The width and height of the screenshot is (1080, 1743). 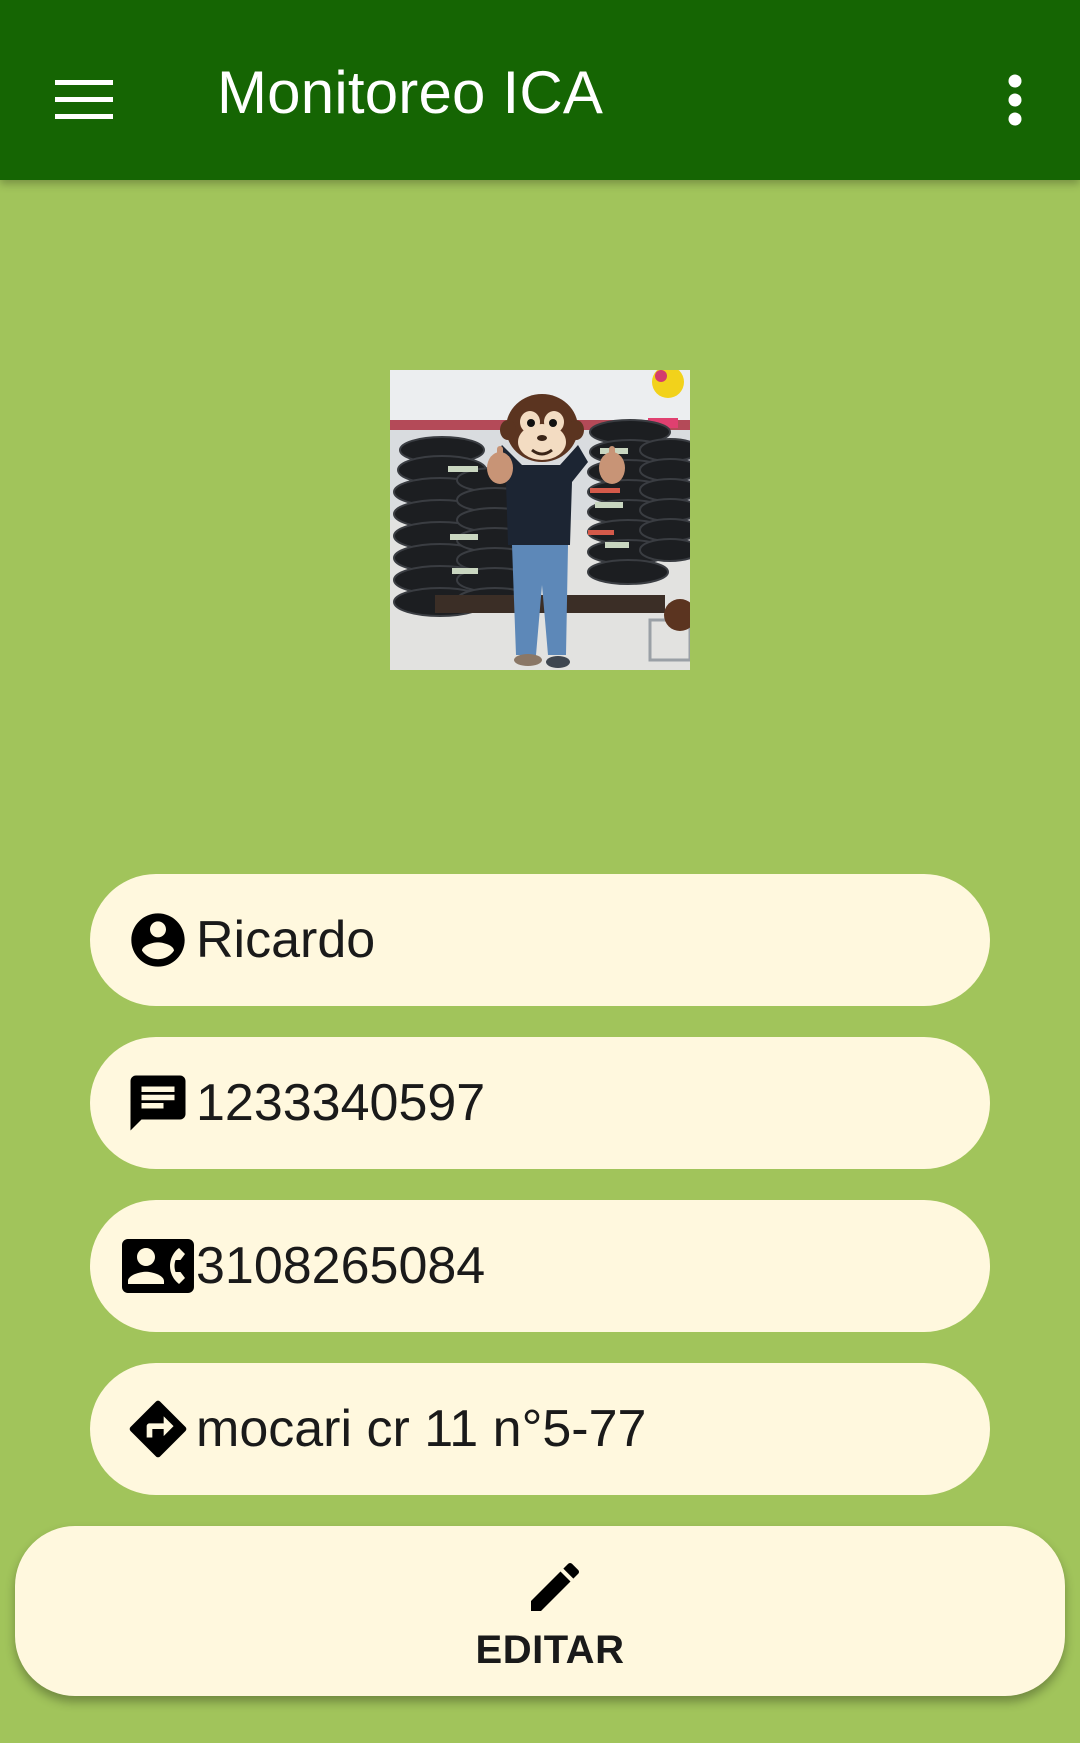 What do you see at coordinates (158, 1429) in the screenshot?
I see `directions-icon` at bounding box center [158, 1429].